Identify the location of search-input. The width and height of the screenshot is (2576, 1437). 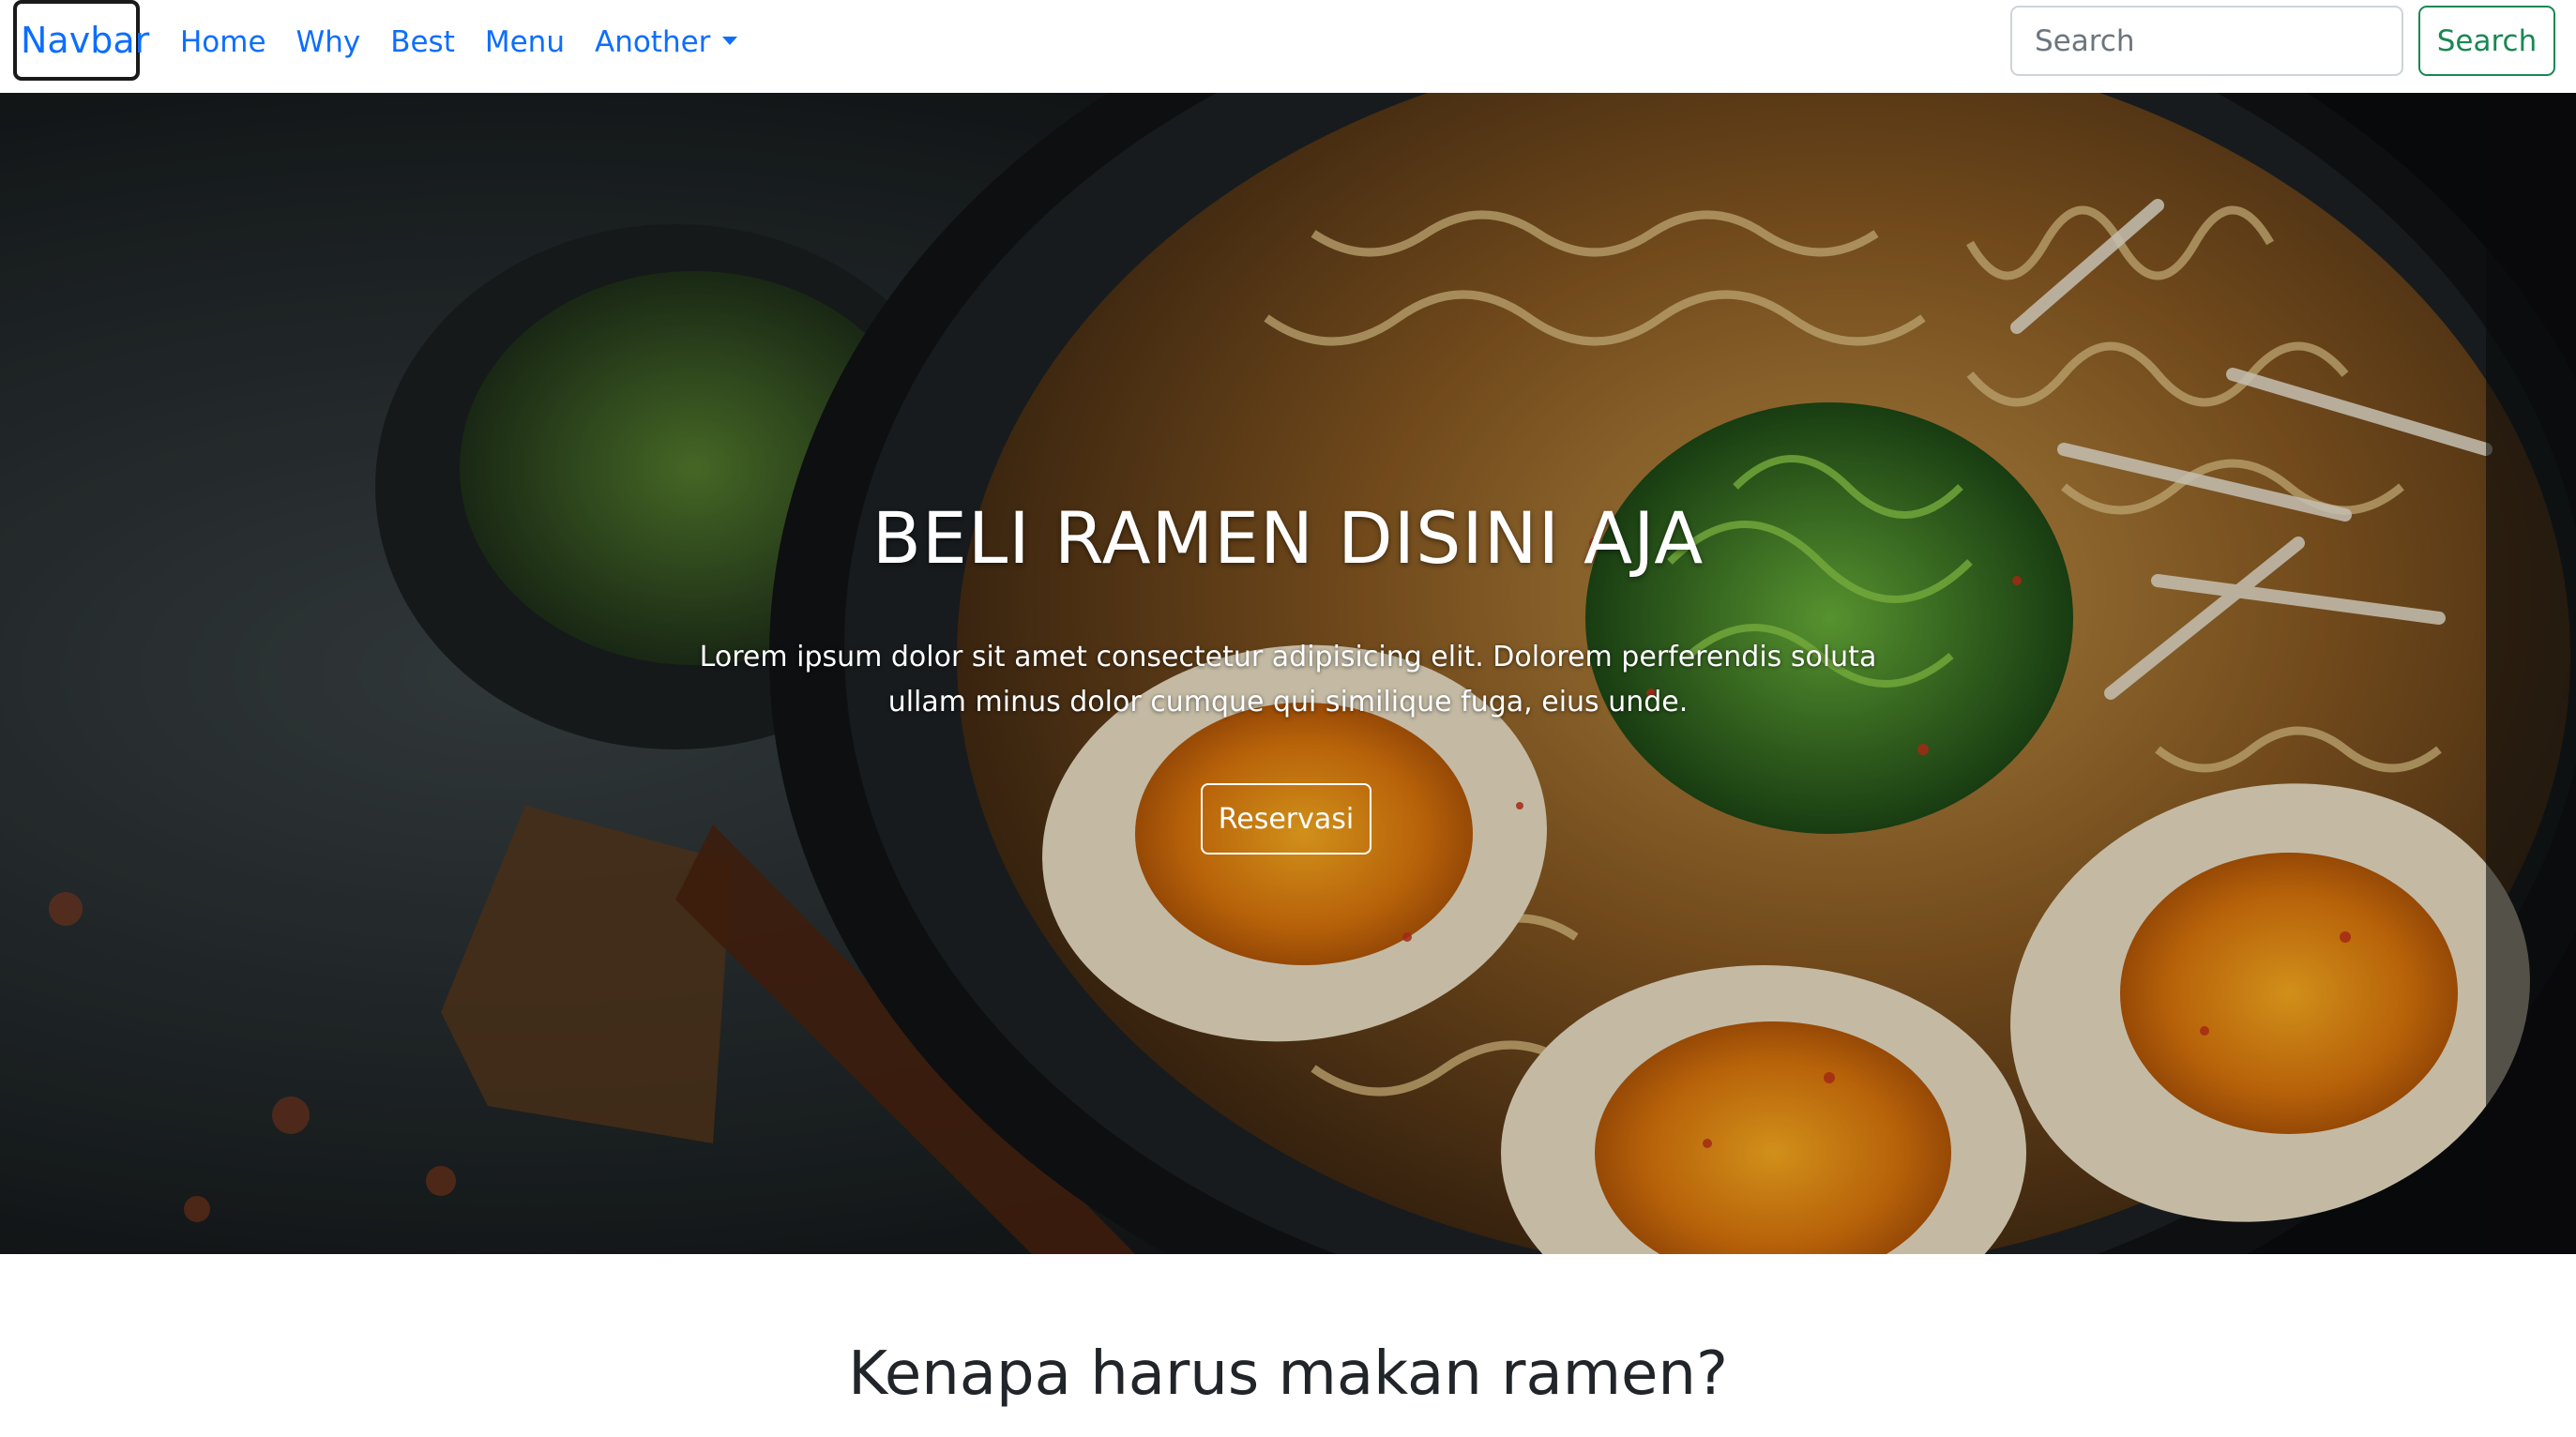
(2206, 41).